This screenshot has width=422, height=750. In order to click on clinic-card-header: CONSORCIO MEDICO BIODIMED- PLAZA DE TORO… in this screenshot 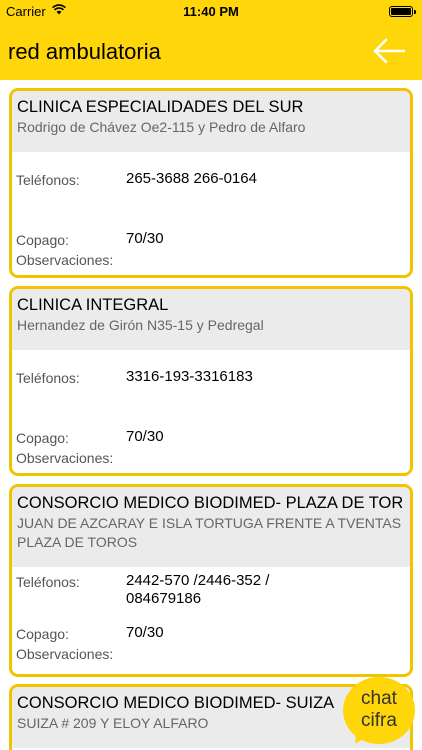, I will do `click(211, 527)`.